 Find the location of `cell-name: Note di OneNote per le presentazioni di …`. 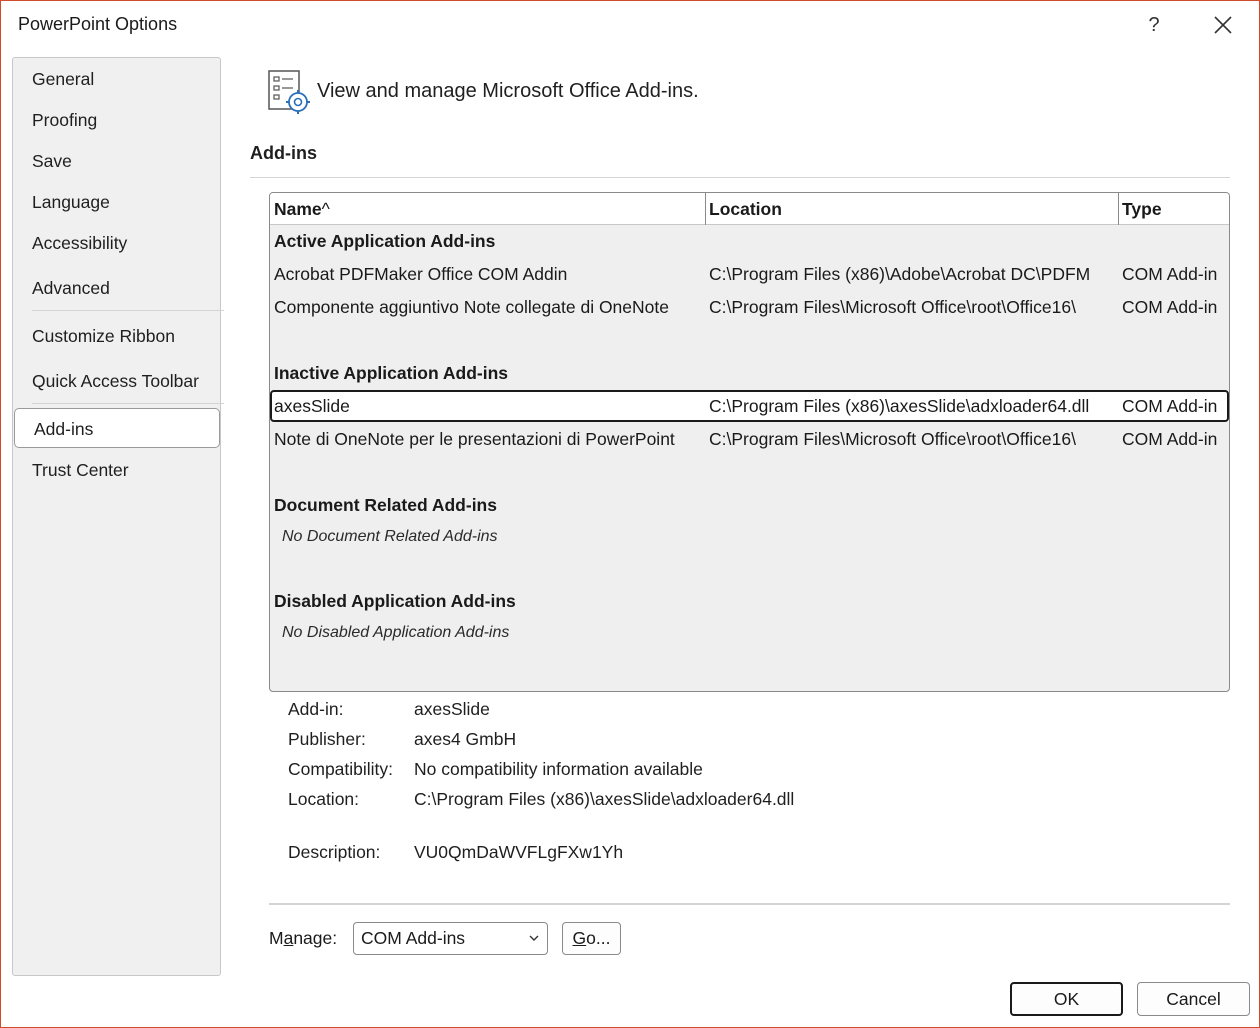

cell-name: Note di OneNote per le presentazioni di … is located at coordinates (474, 439).